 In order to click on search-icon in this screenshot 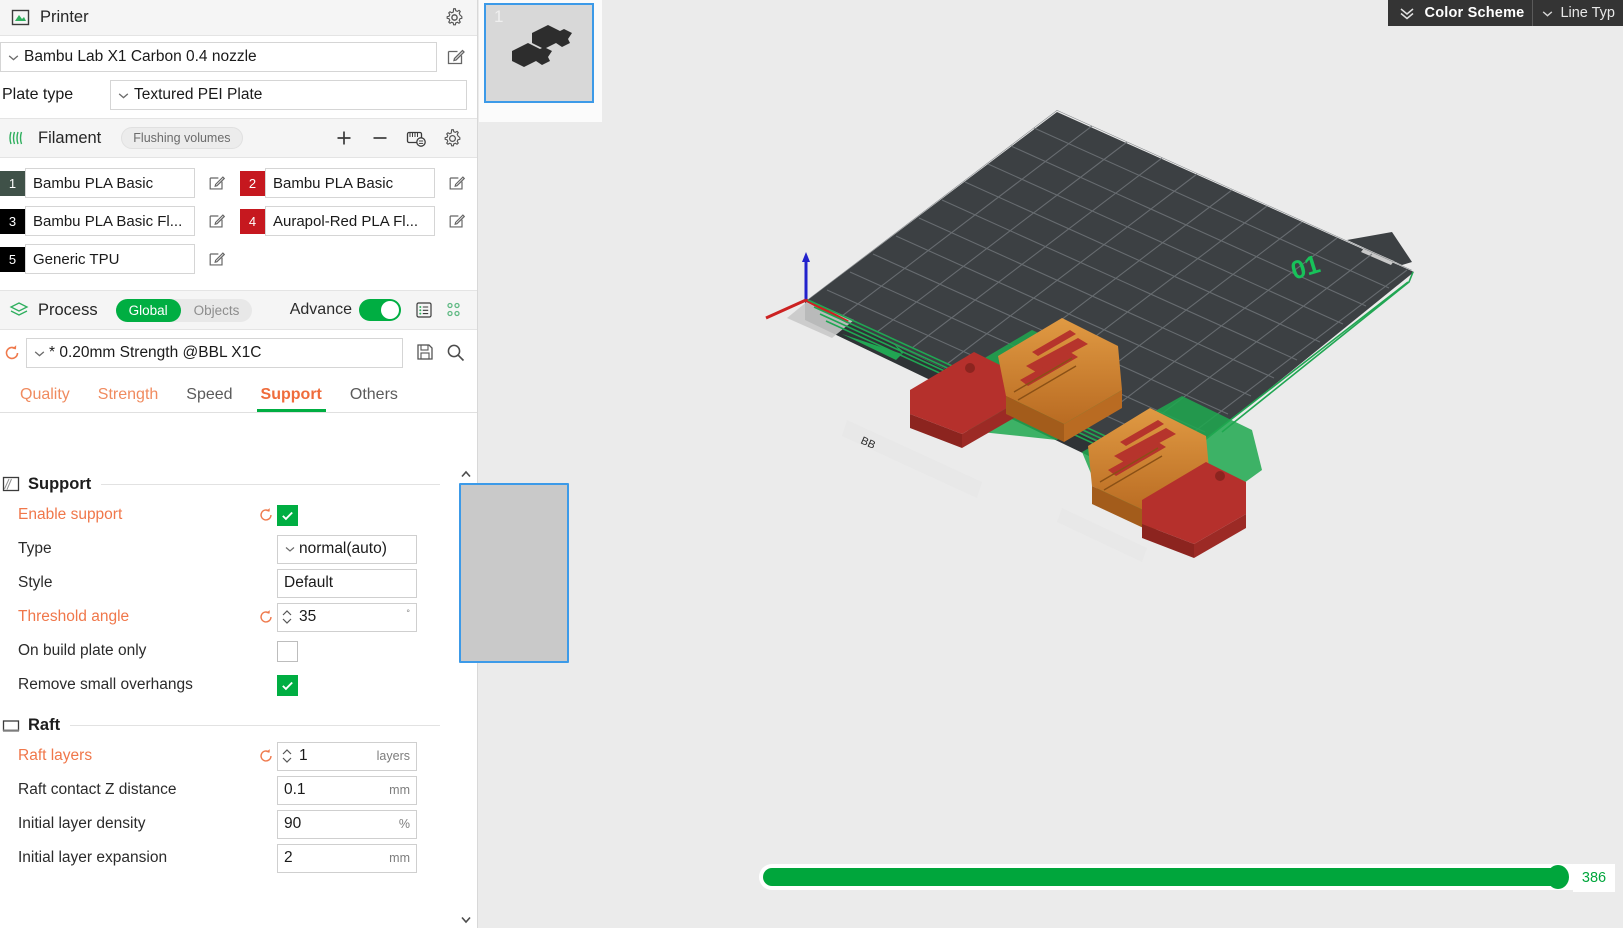, I will do `click(456, 353)`.